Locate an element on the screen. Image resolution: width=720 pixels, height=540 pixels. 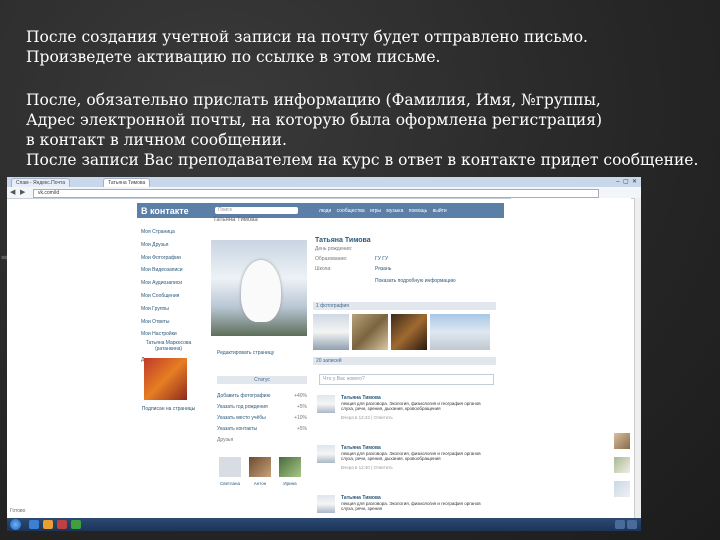
profile-header: Татьяна Тимова is located at coordinates (235, 220).